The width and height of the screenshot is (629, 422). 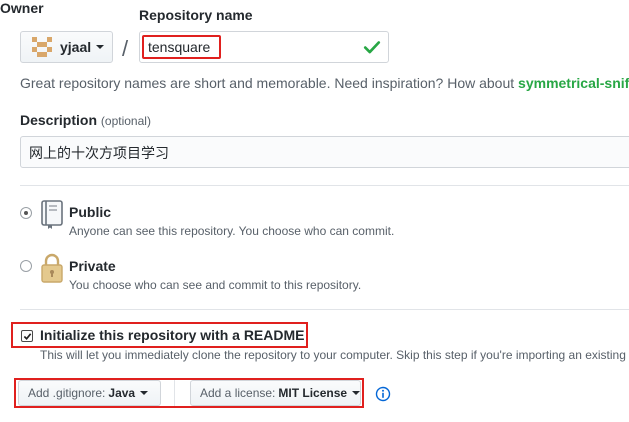 I want to click on license-value: MIT License, so click(x=313, y=393).